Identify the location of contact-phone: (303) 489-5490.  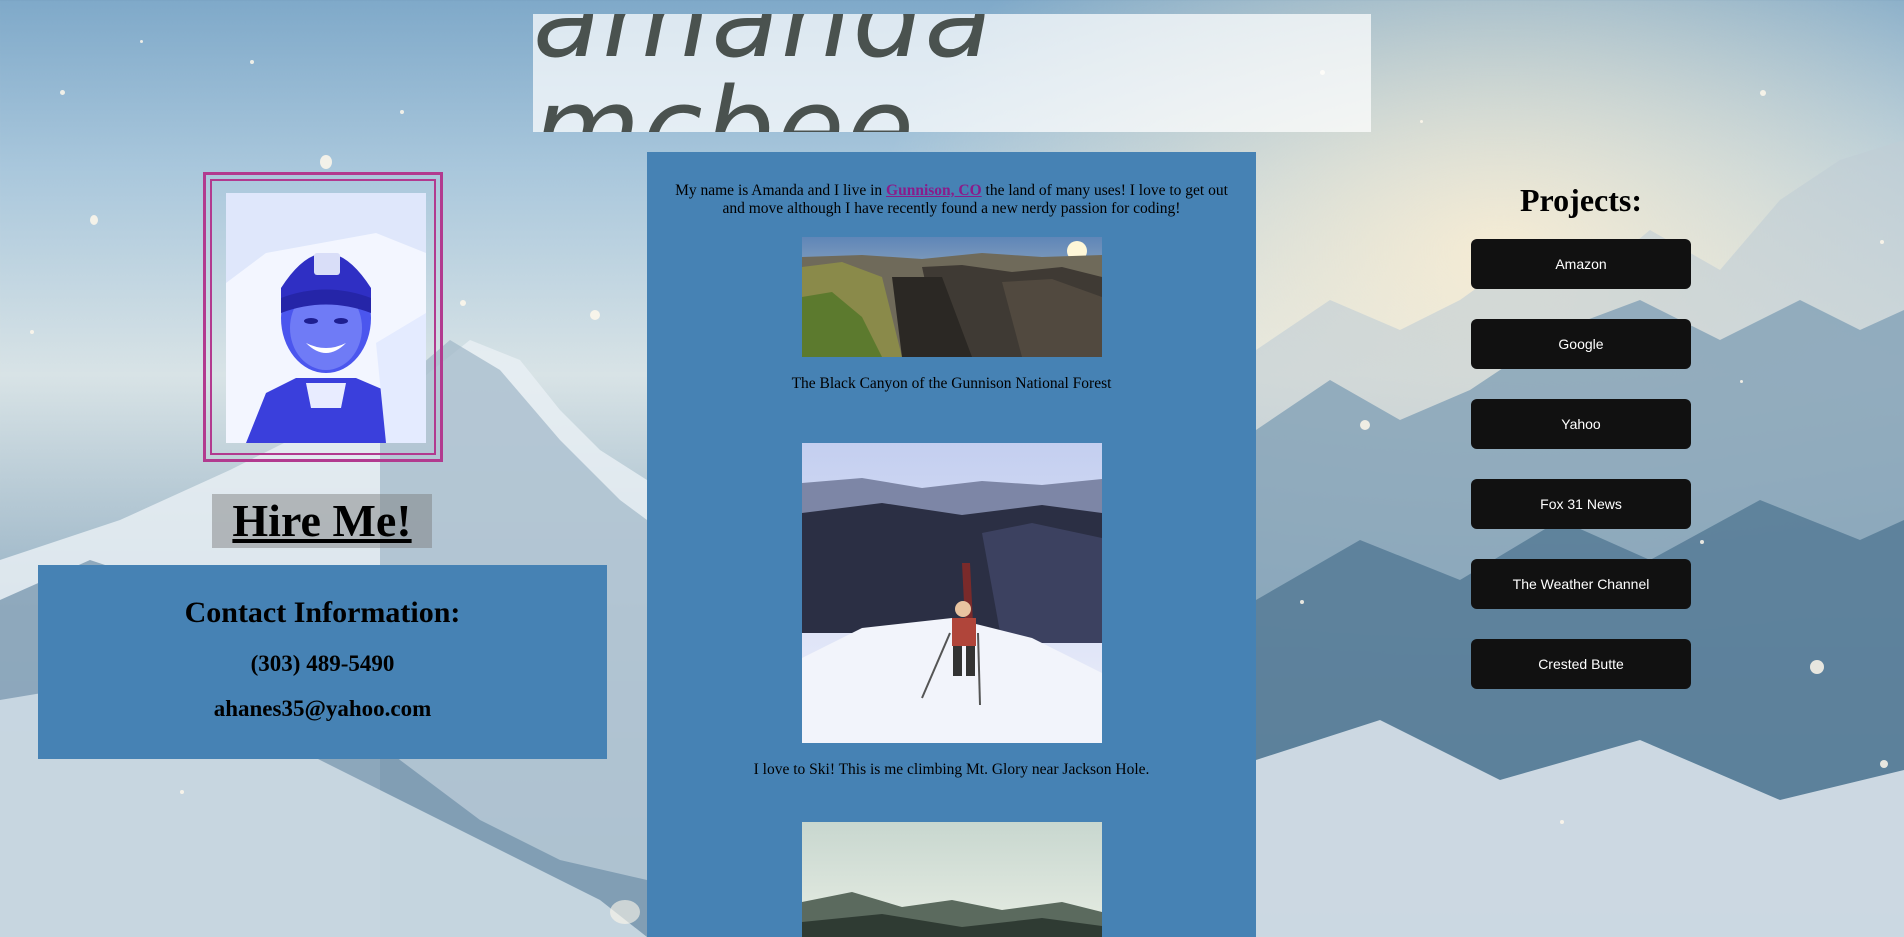
(322, 663).